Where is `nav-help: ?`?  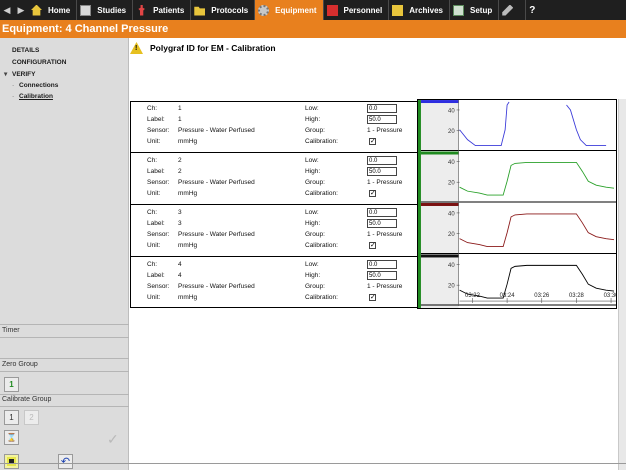
nav-help: ? is located at coordinates (536, 10).